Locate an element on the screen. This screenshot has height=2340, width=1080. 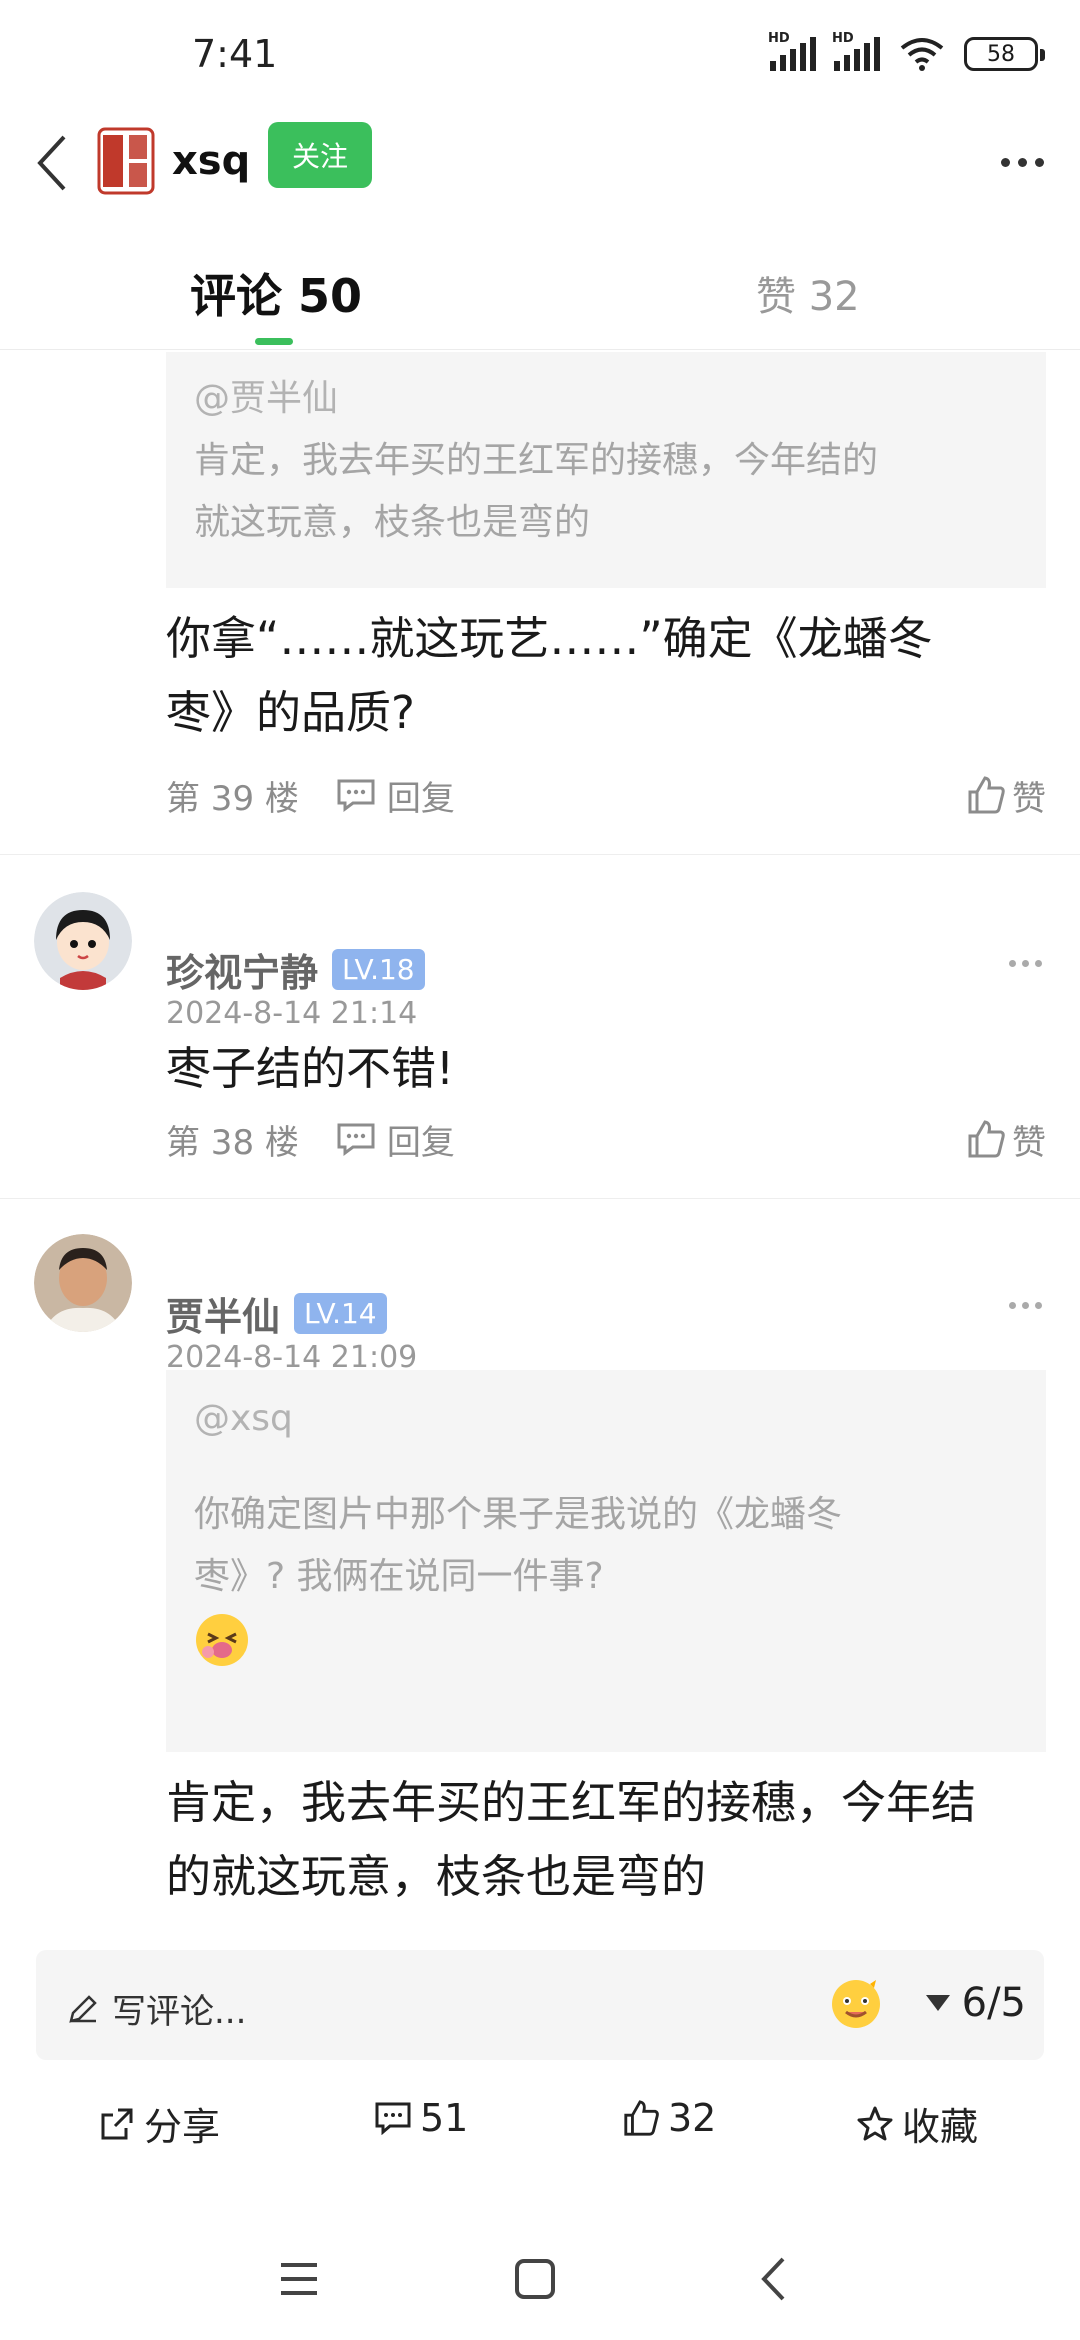
status-bar: 7:41 HD HD 58 is located at coordinates (540, 55).